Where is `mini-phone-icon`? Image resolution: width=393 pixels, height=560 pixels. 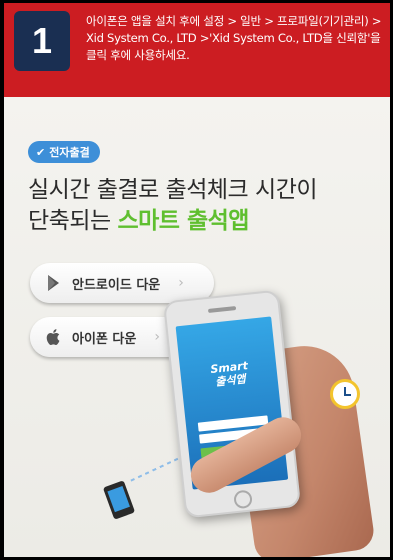
mini-phone-icon is located at coordinates (119, 500).